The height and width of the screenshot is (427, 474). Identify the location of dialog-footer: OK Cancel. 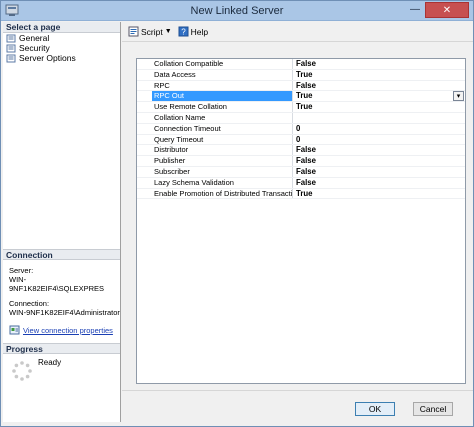
(297, 406).